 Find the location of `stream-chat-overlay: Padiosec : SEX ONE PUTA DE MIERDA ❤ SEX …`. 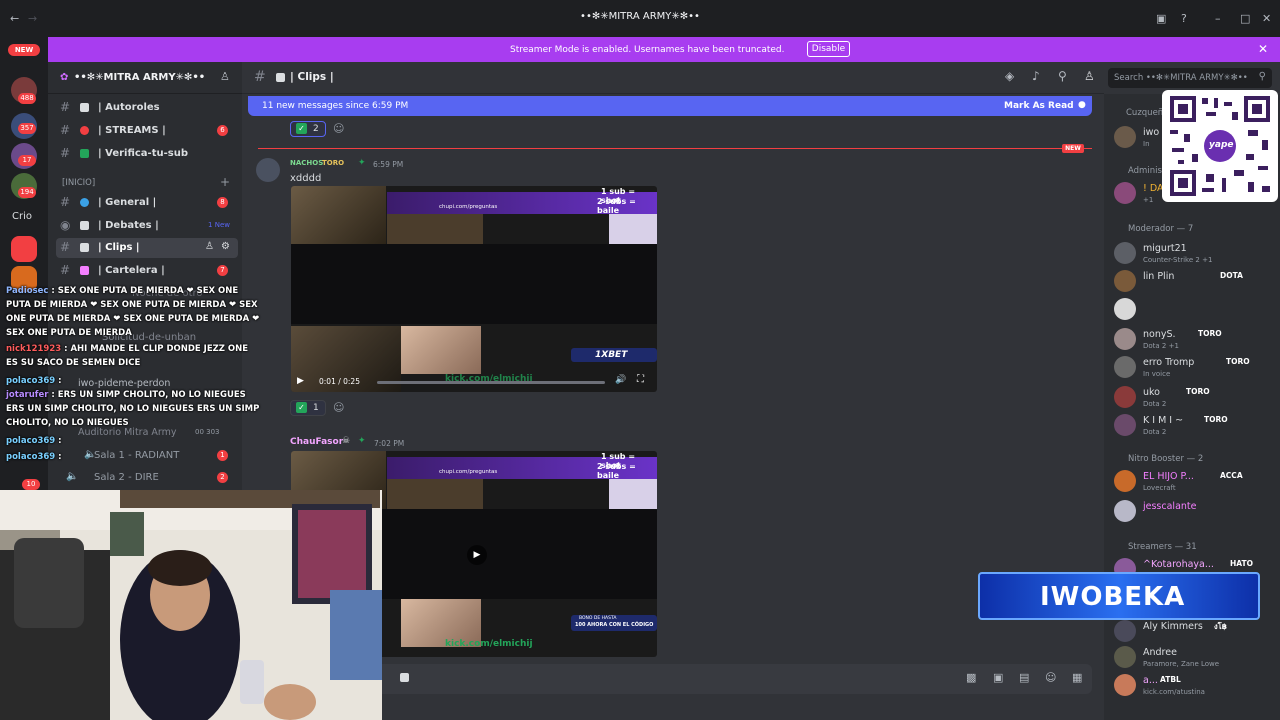

stream-chat-overlay: Padiosec : SEX ONE PUTA DE MIERDA ❤ SEX … is located at coordinates (131, 387).